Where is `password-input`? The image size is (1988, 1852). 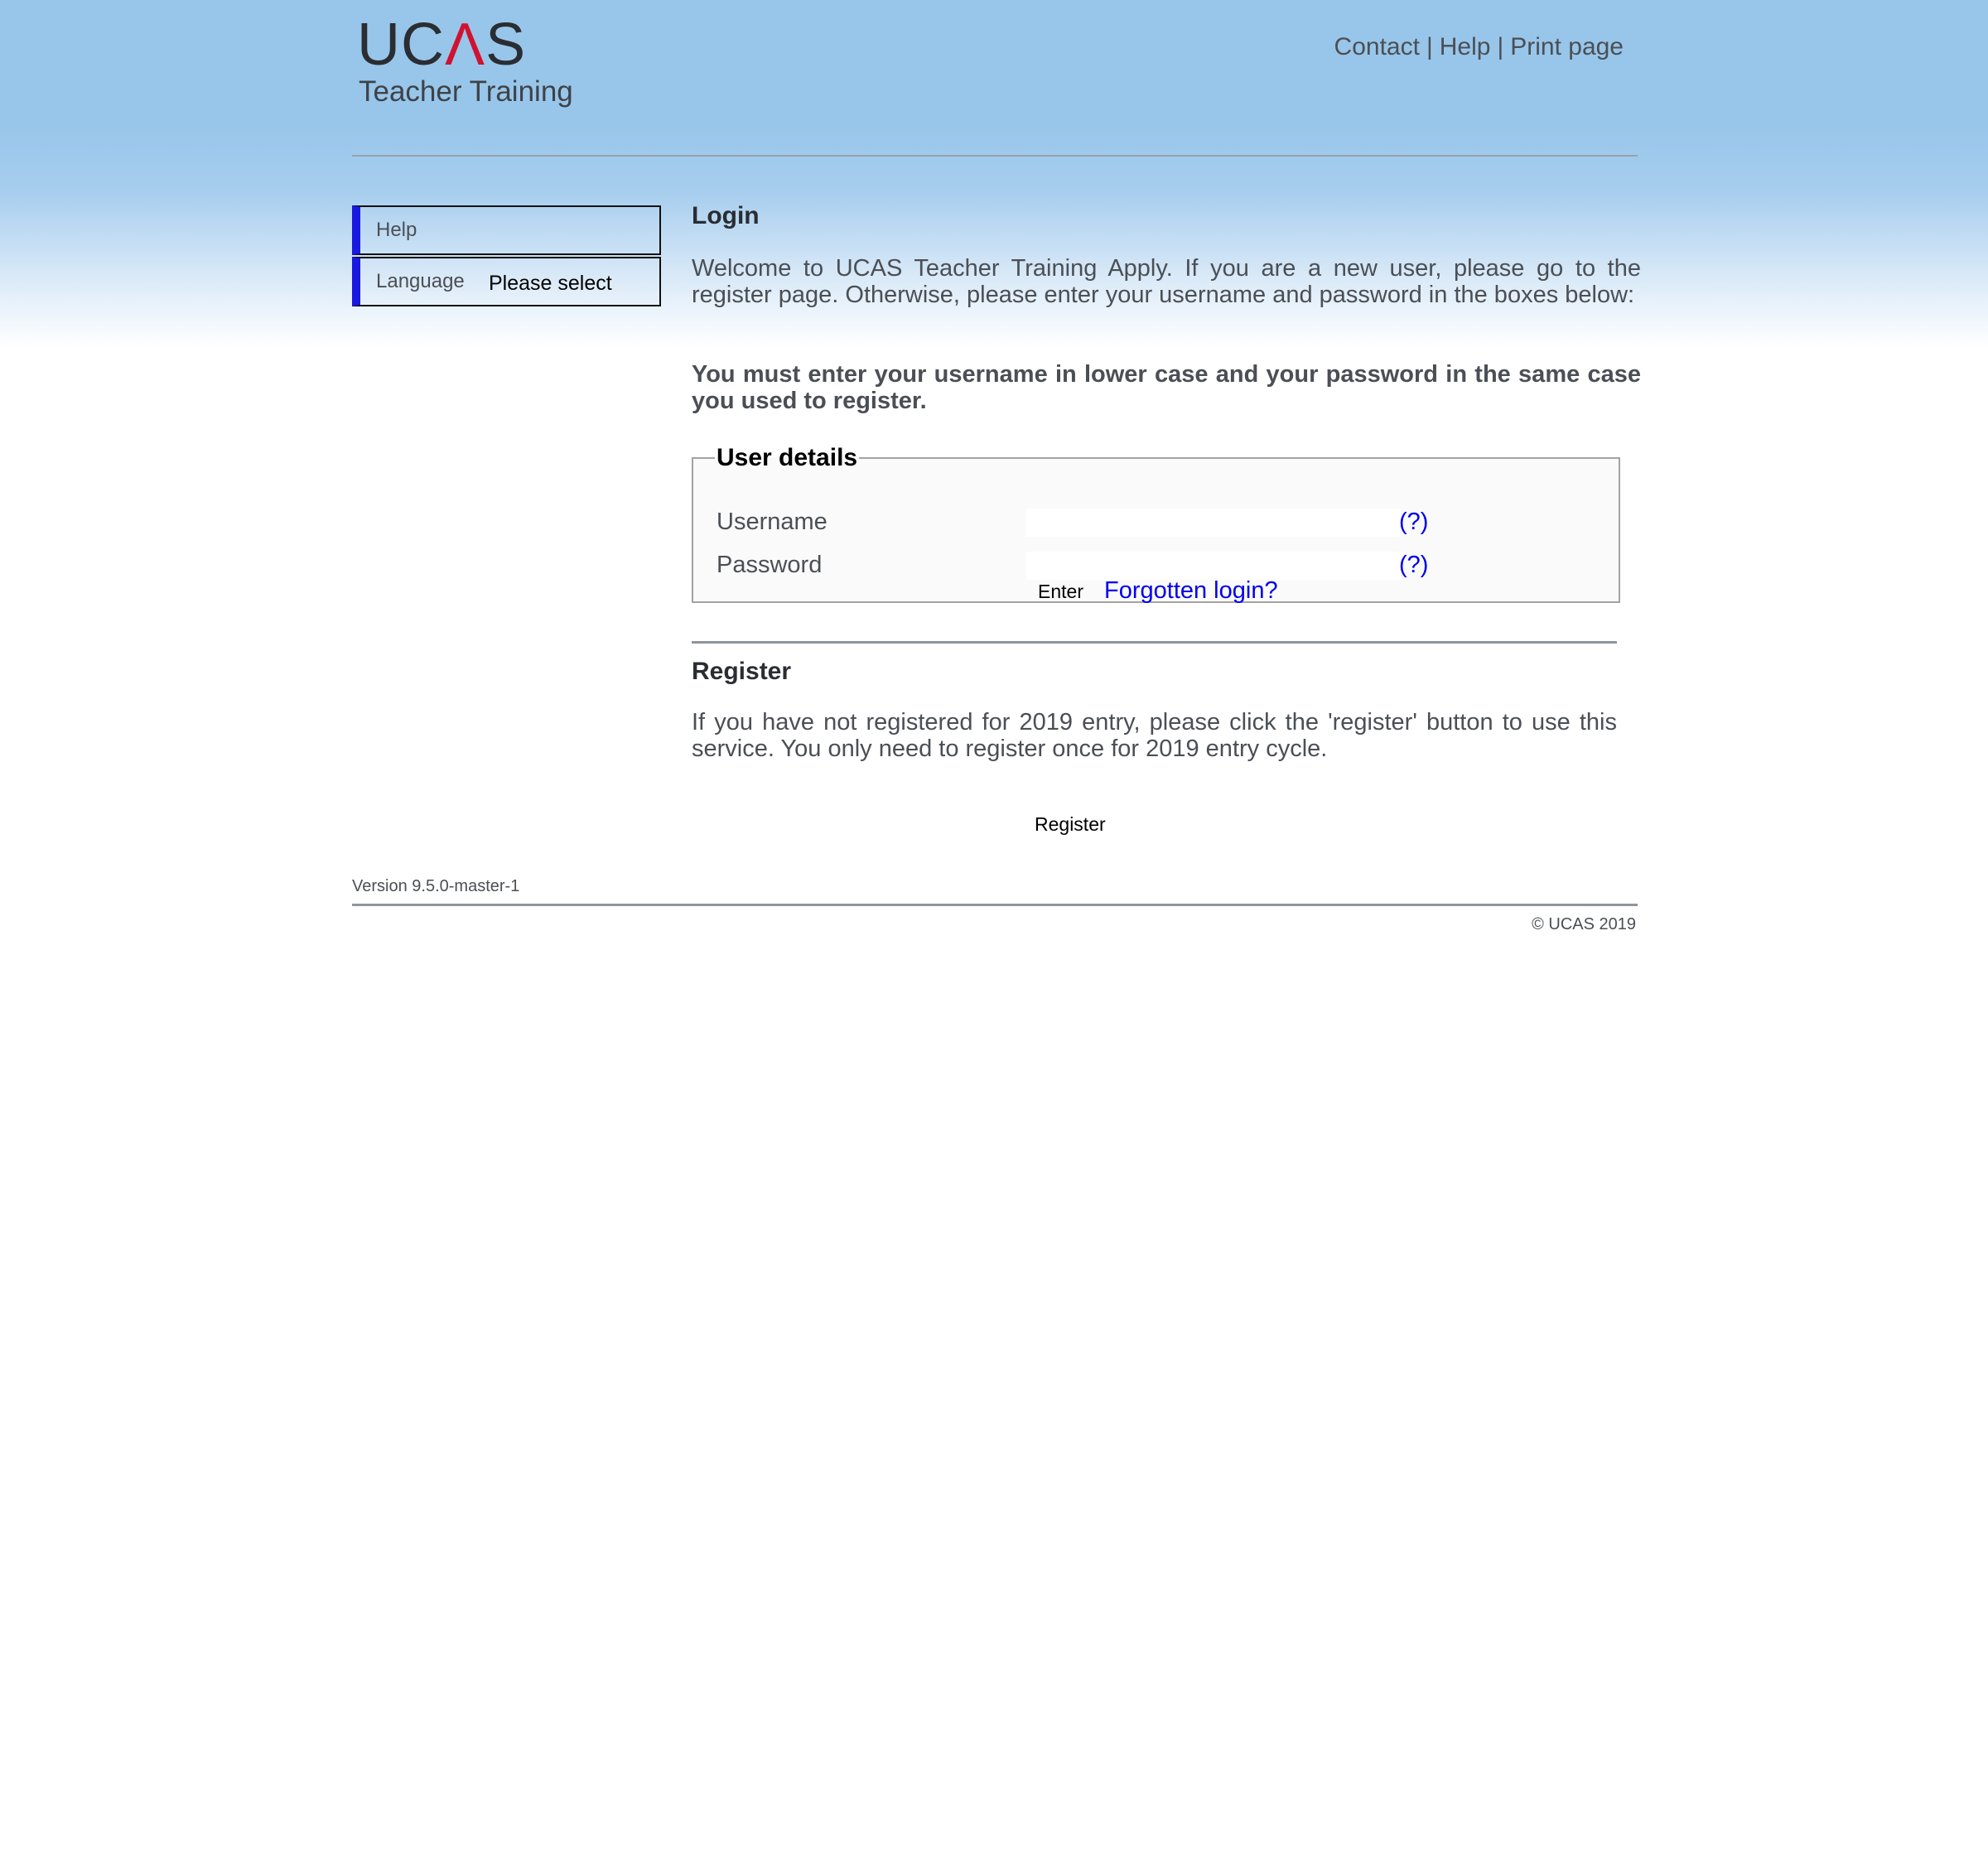
password-input is located at coordinates (1213, 566).